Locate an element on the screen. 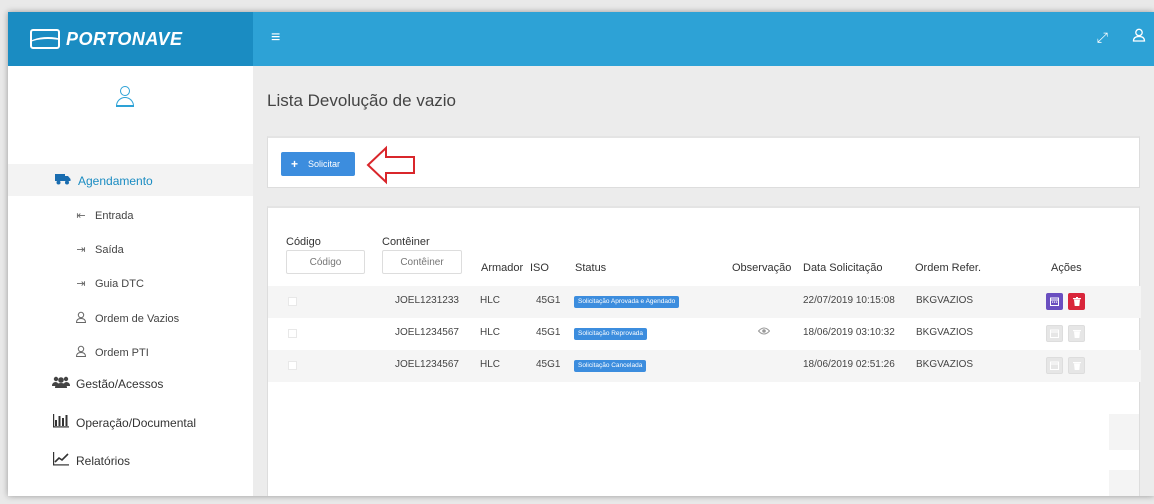 The height and width of the screenshot is (504, 1154). sidebar-subitem-label: Entrada is located at coordinates (114, 215).